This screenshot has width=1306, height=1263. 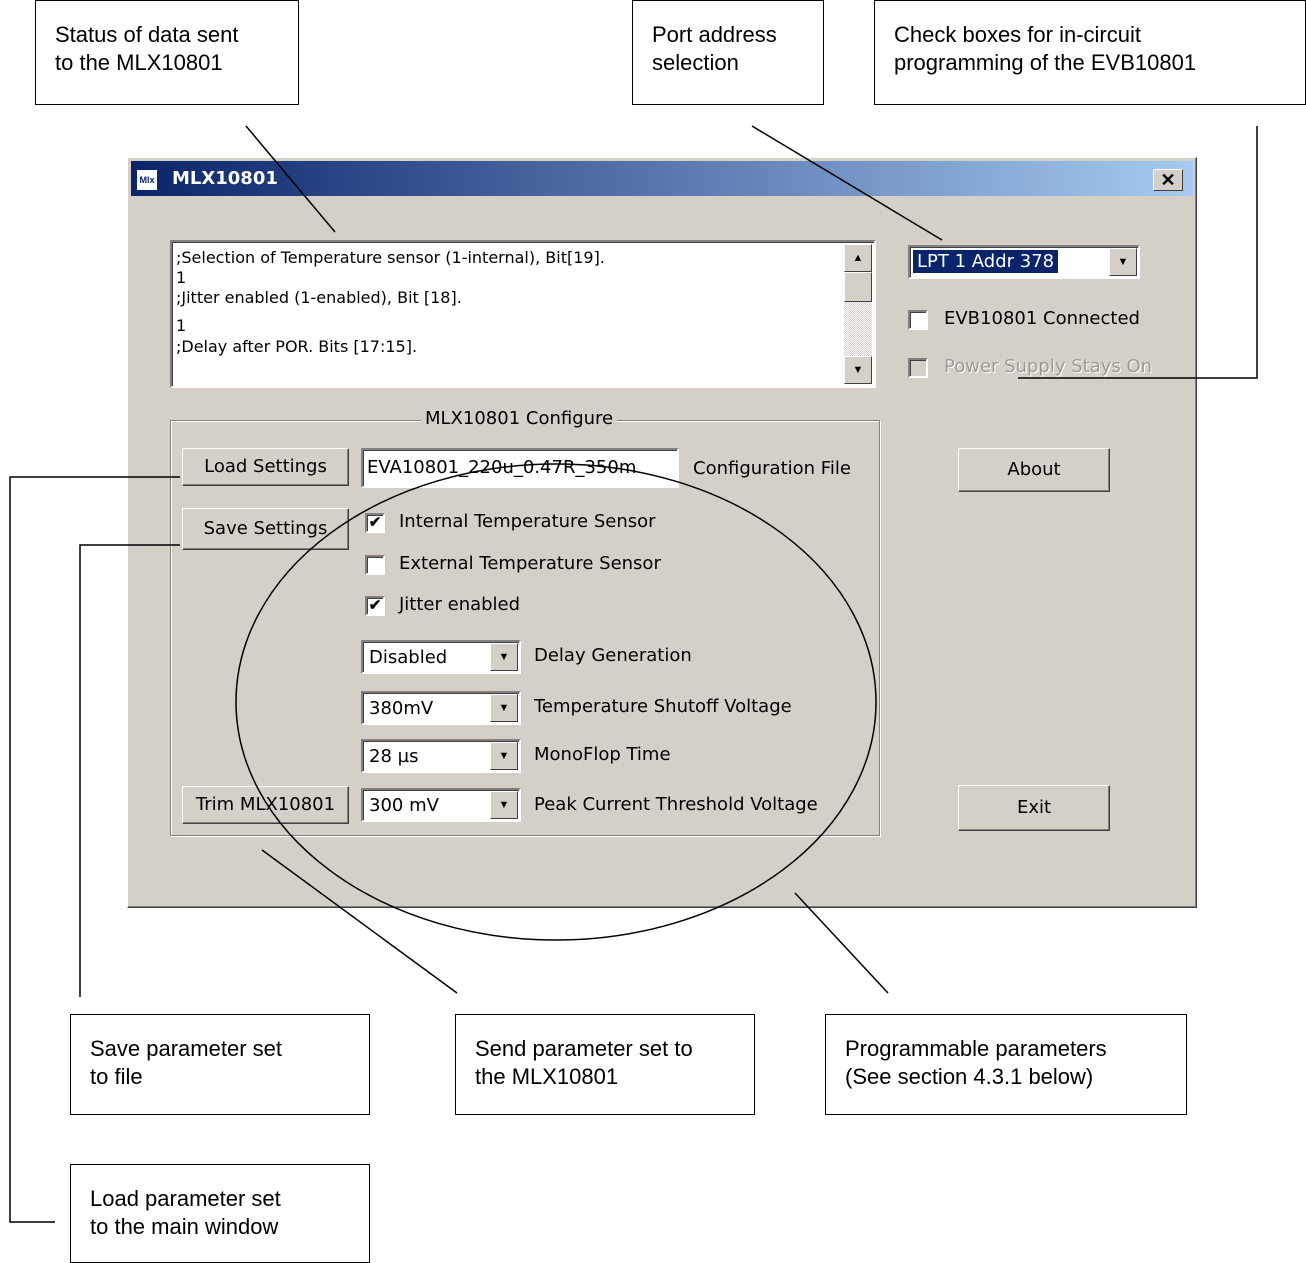 What do you see at coordinates (613, 655) in the screenshot?
I see `delay-label: Delay Generation` at bounding box center [613, 655].